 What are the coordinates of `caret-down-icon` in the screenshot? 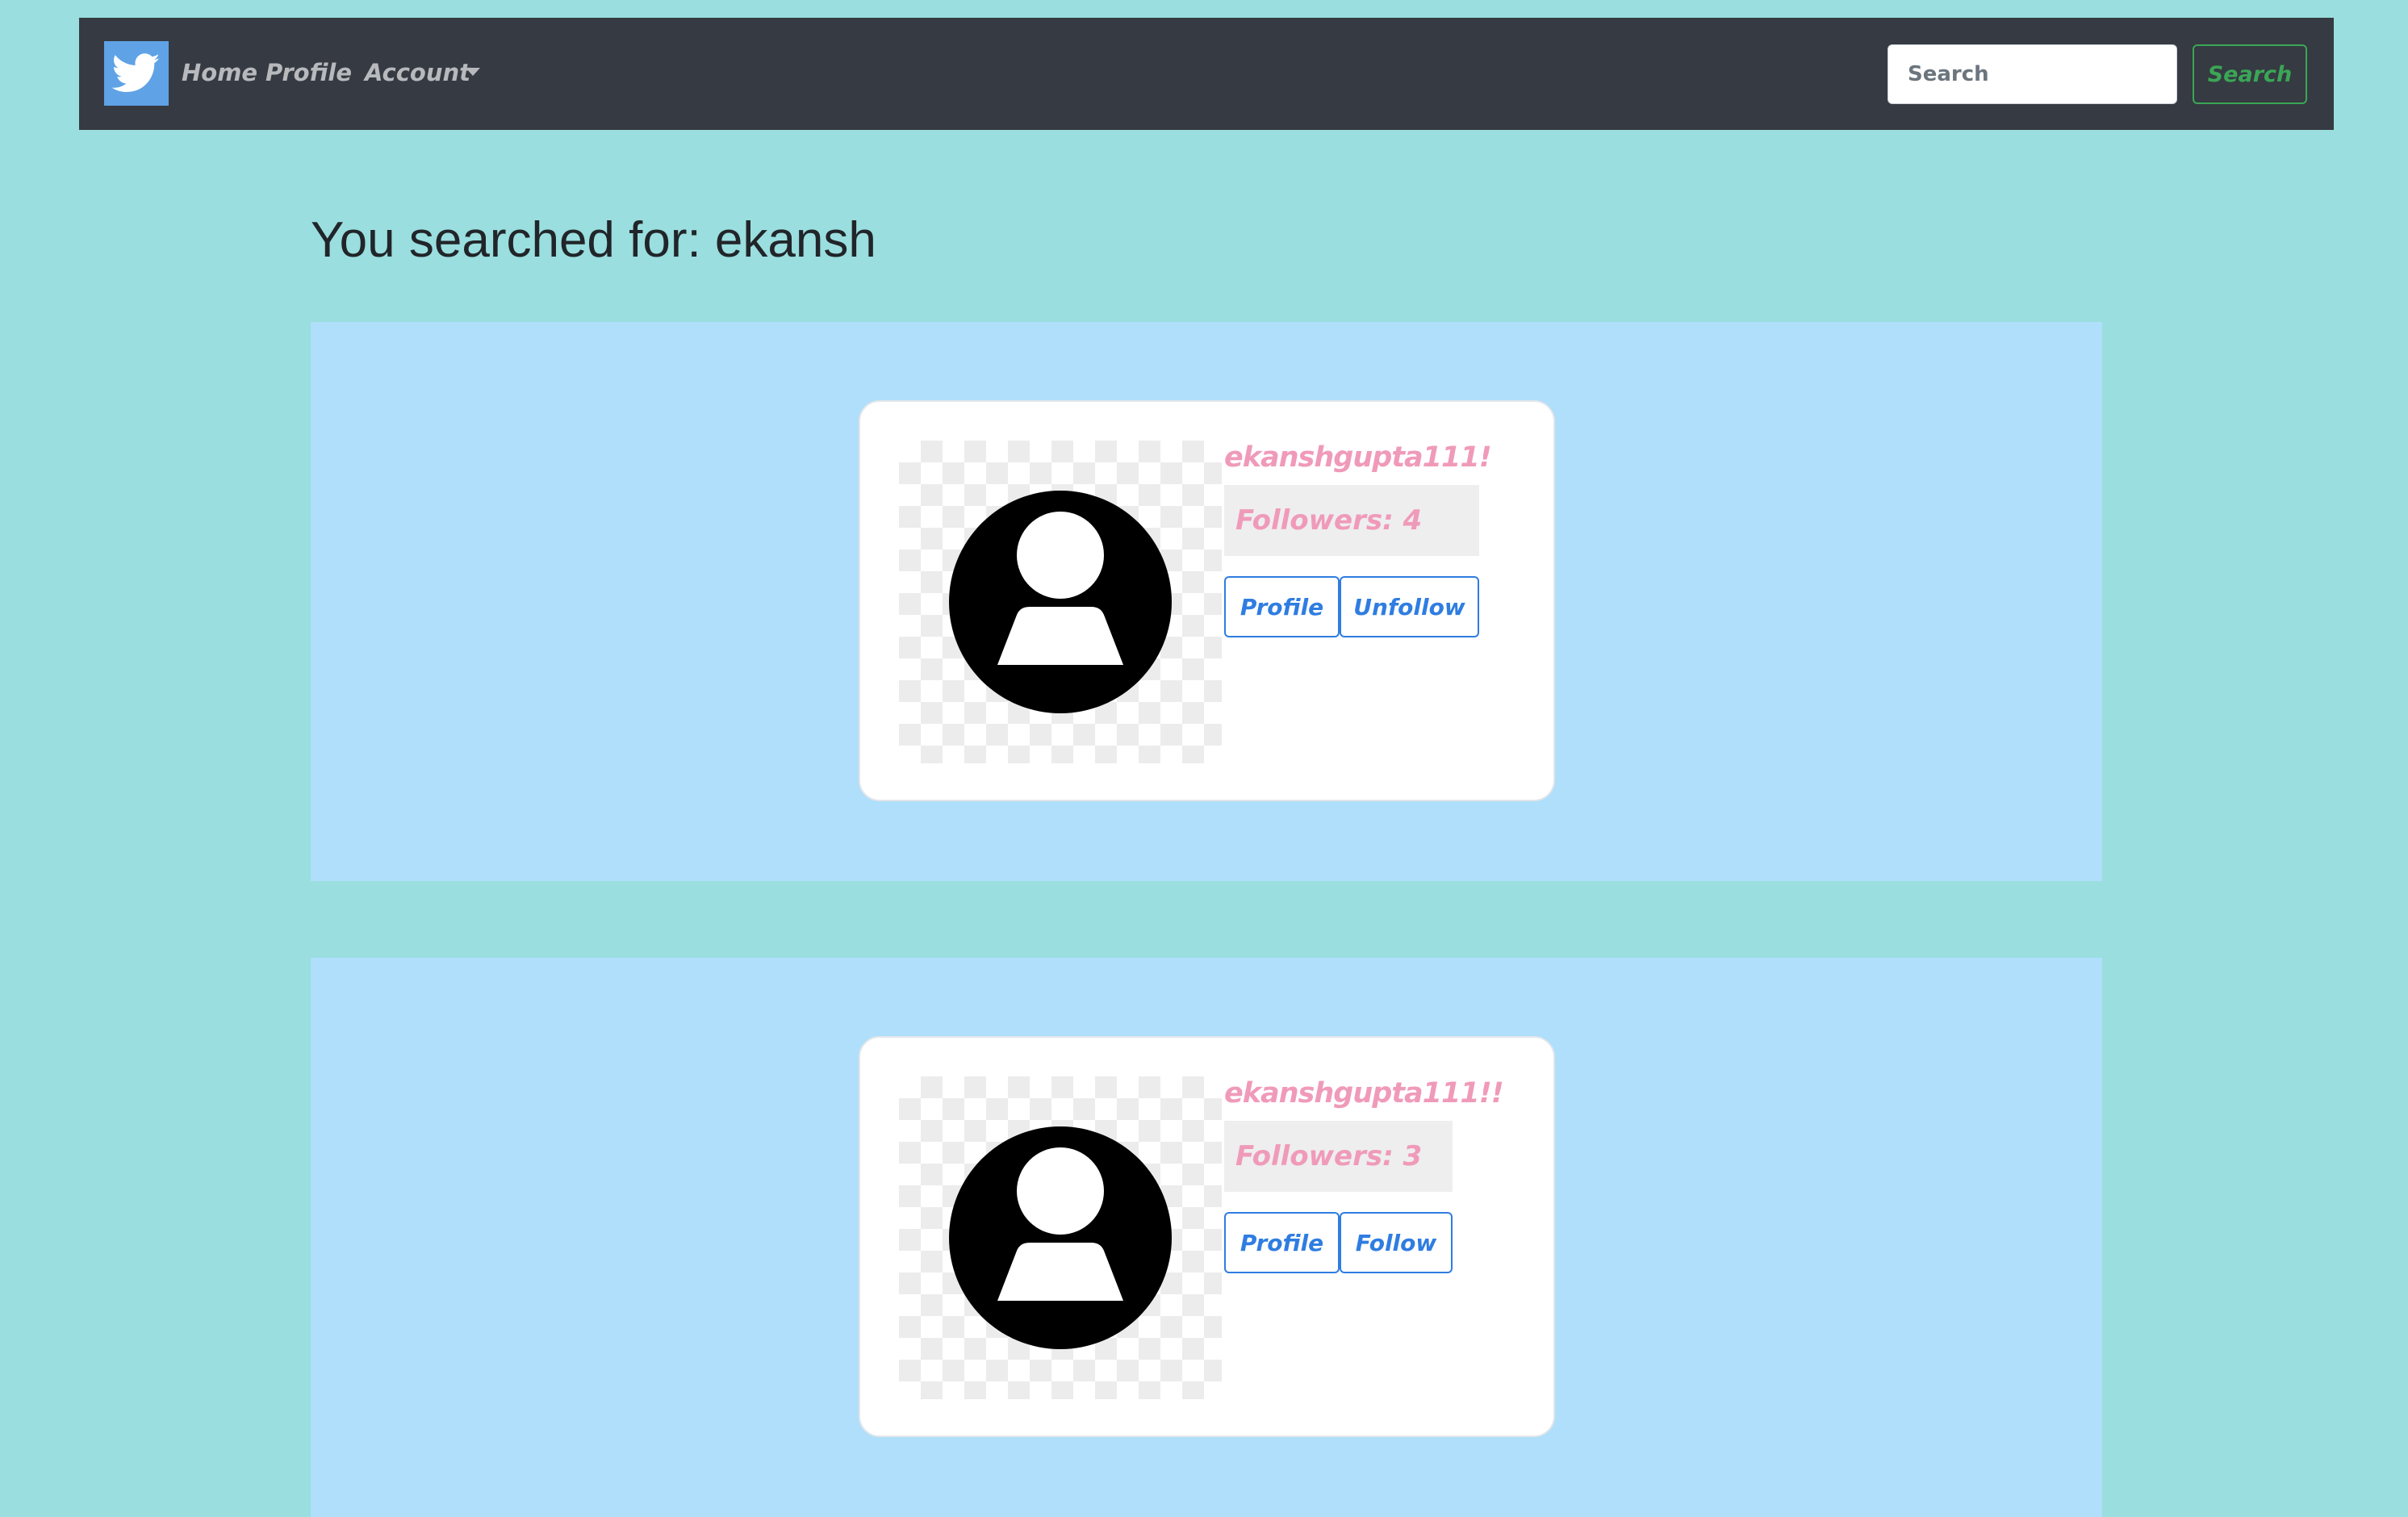 It's located at (473, 72).